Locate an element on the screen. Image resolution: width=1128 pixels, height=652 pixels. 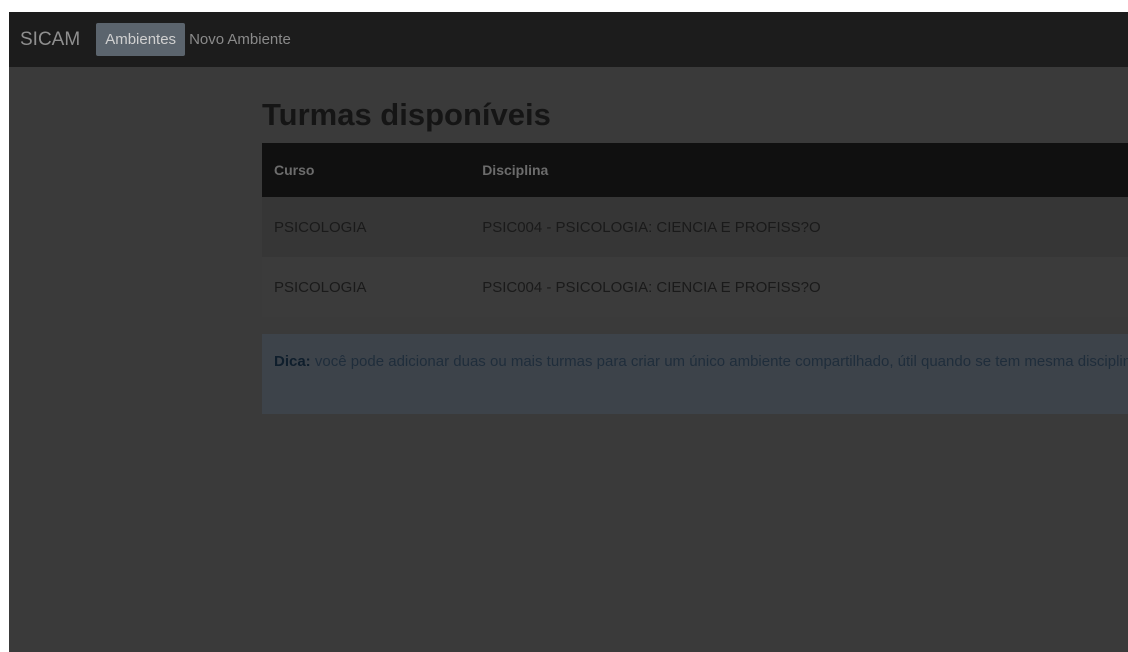
top-navbar: SICAM Ambientes Novo Ambiente is located at coordinates (568, 39).